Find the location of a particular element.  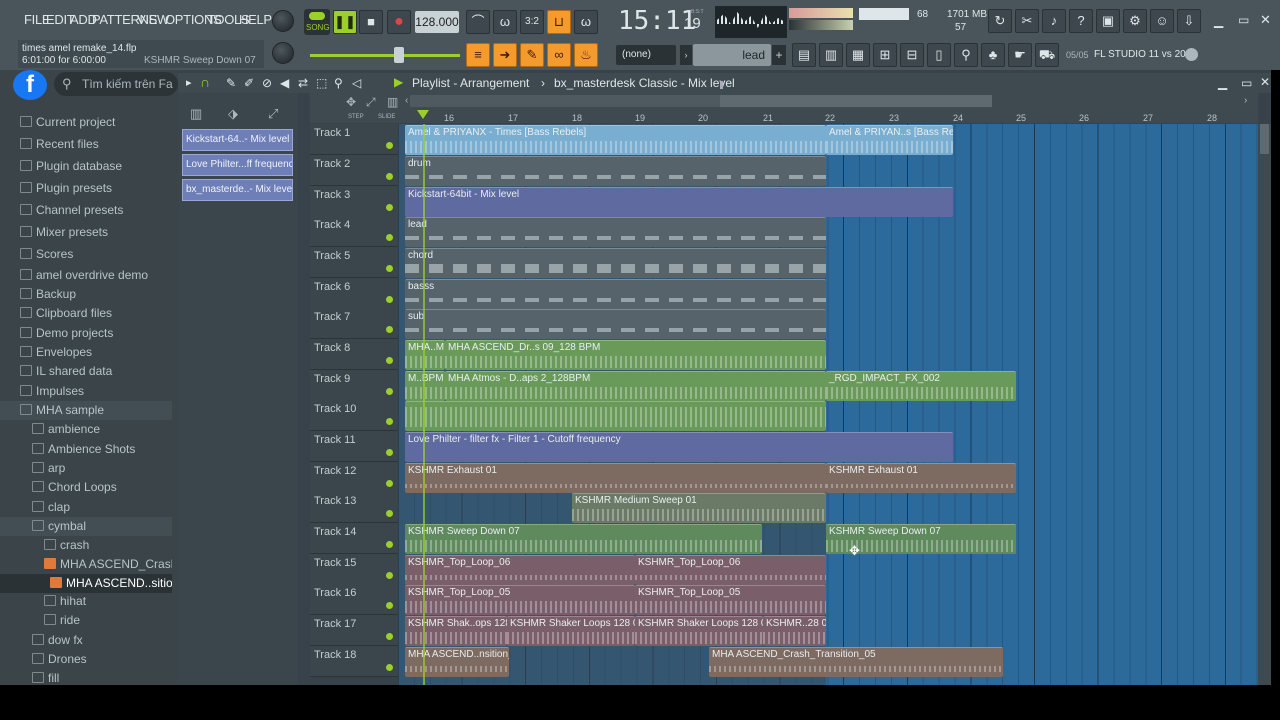

horizontal-scrollbar is located at coordinates (701, 101).